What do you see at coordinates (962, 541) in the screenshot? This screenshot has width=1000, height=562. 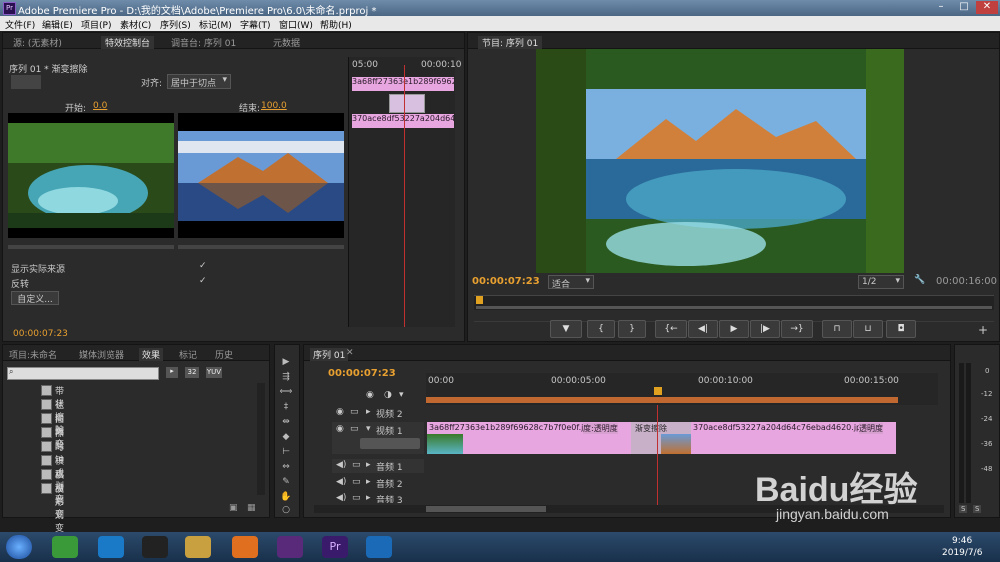 I see `clock-time: 9:46` at bounding box center [962, 541].